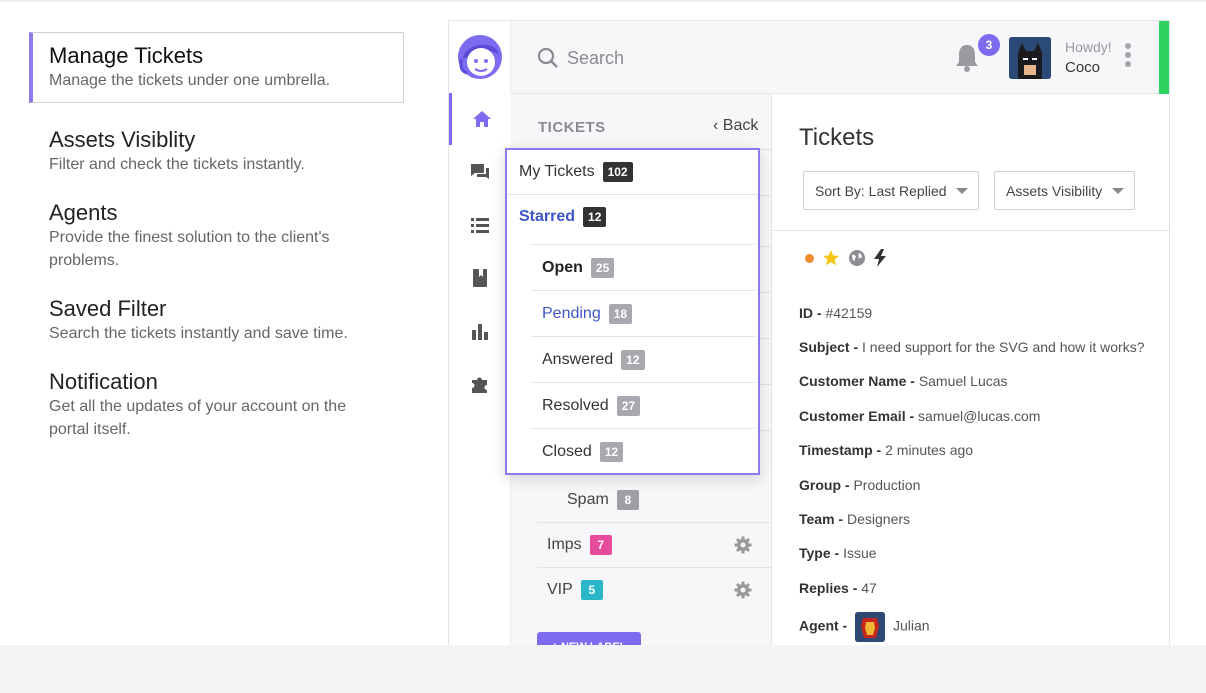 The width and height of the screenshot is (1206, 693). I want to click on count-badge: 5, so click(591, 590).